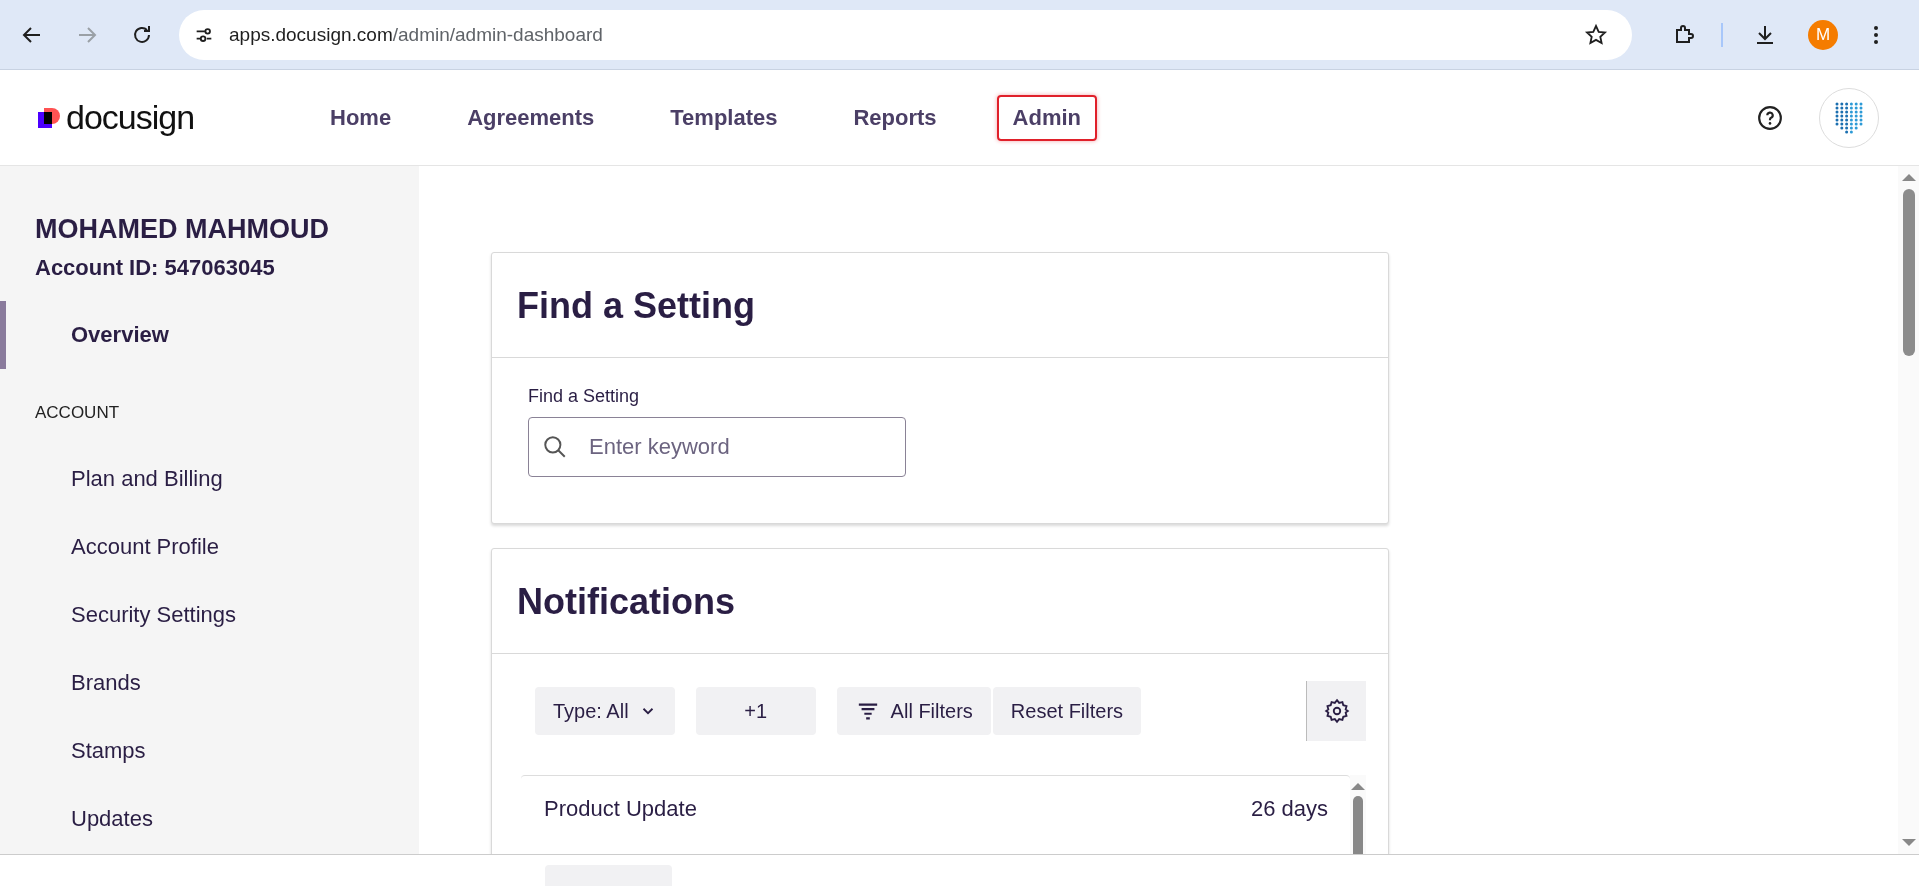  I want to click on sidebar-item: Overview, so click(209, 335).